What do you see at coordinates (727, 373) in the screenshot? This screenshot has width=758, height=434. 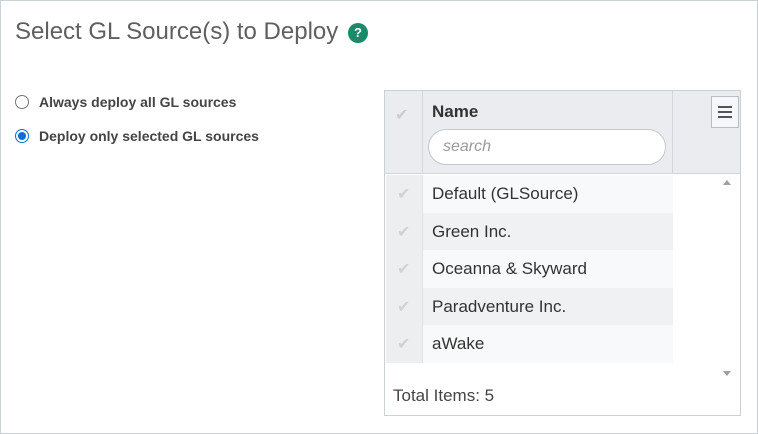 I see `scroll-down-arrow-icon` at bounding box center [727, 373].